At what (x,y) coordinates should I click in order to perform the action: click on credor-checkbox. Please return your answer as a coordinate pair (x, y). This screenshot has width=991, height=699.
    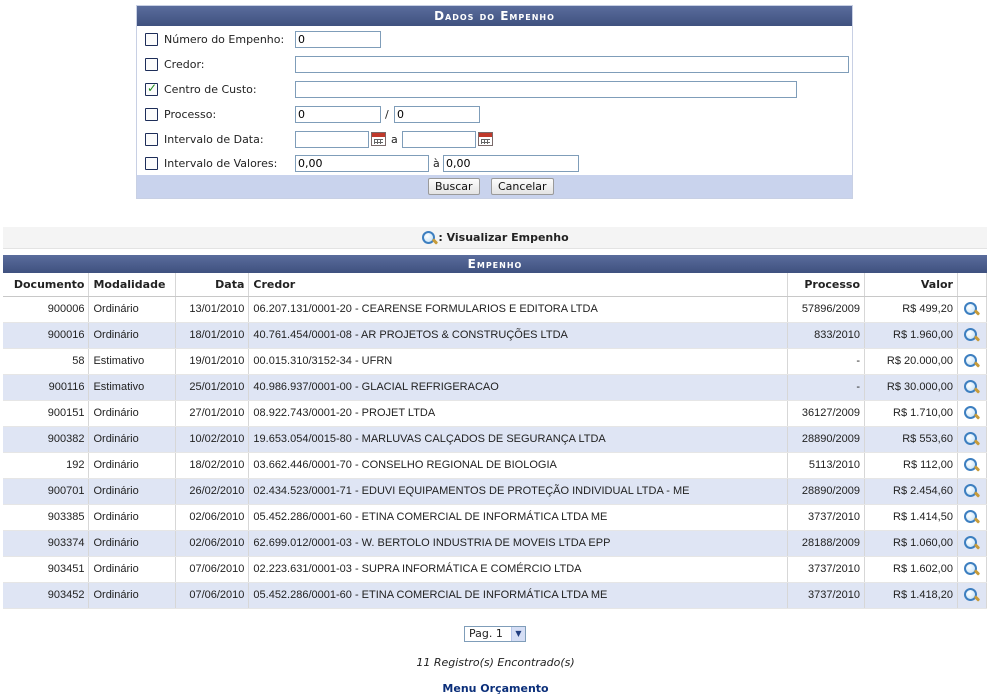
    Looking at the image, I should click on (151, 64).